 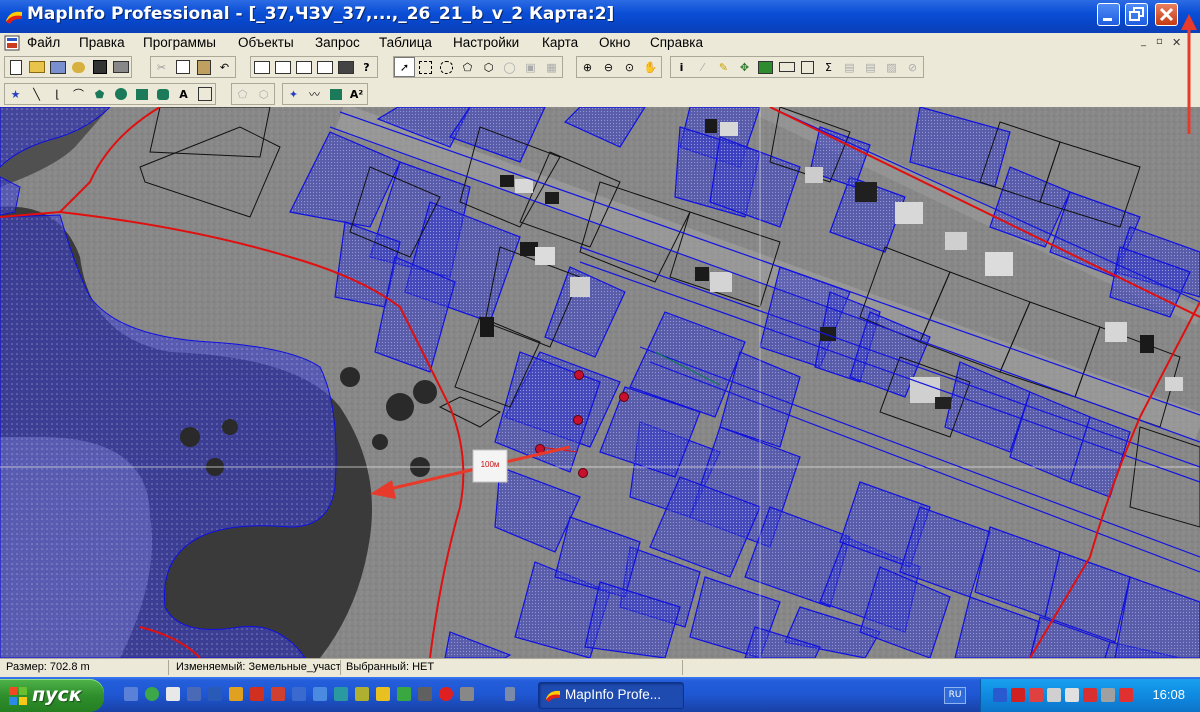 What do you see at coordinates (486, 42) in the screenshot?
I see `menu-settings: Настройки` at bounding box center [486, 42].